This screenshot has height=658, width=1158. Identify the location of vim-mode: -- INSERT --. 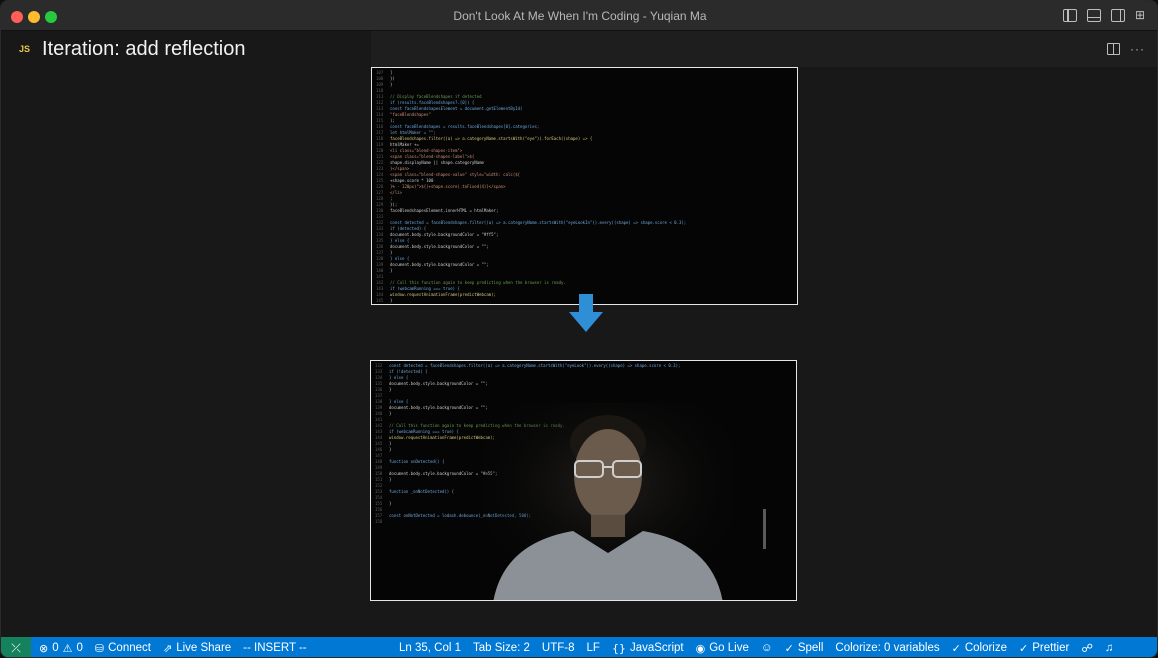
(275, 648).